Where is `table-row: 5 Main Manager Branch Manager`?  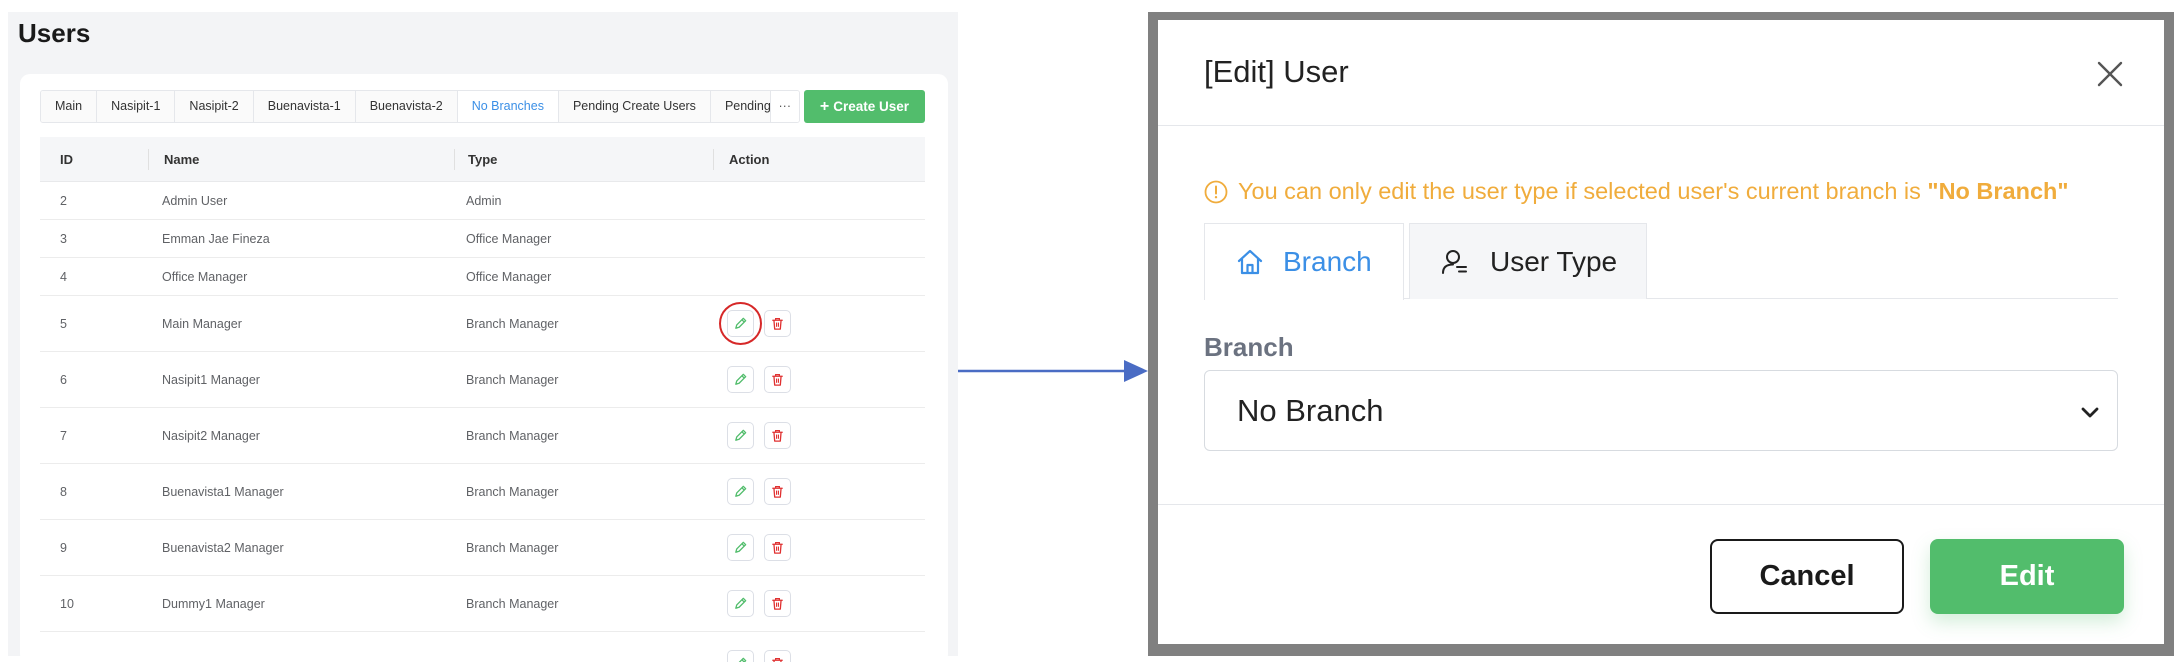
table-row: 5 Main Manager Branch Manager is located at coordinates (482, 324).